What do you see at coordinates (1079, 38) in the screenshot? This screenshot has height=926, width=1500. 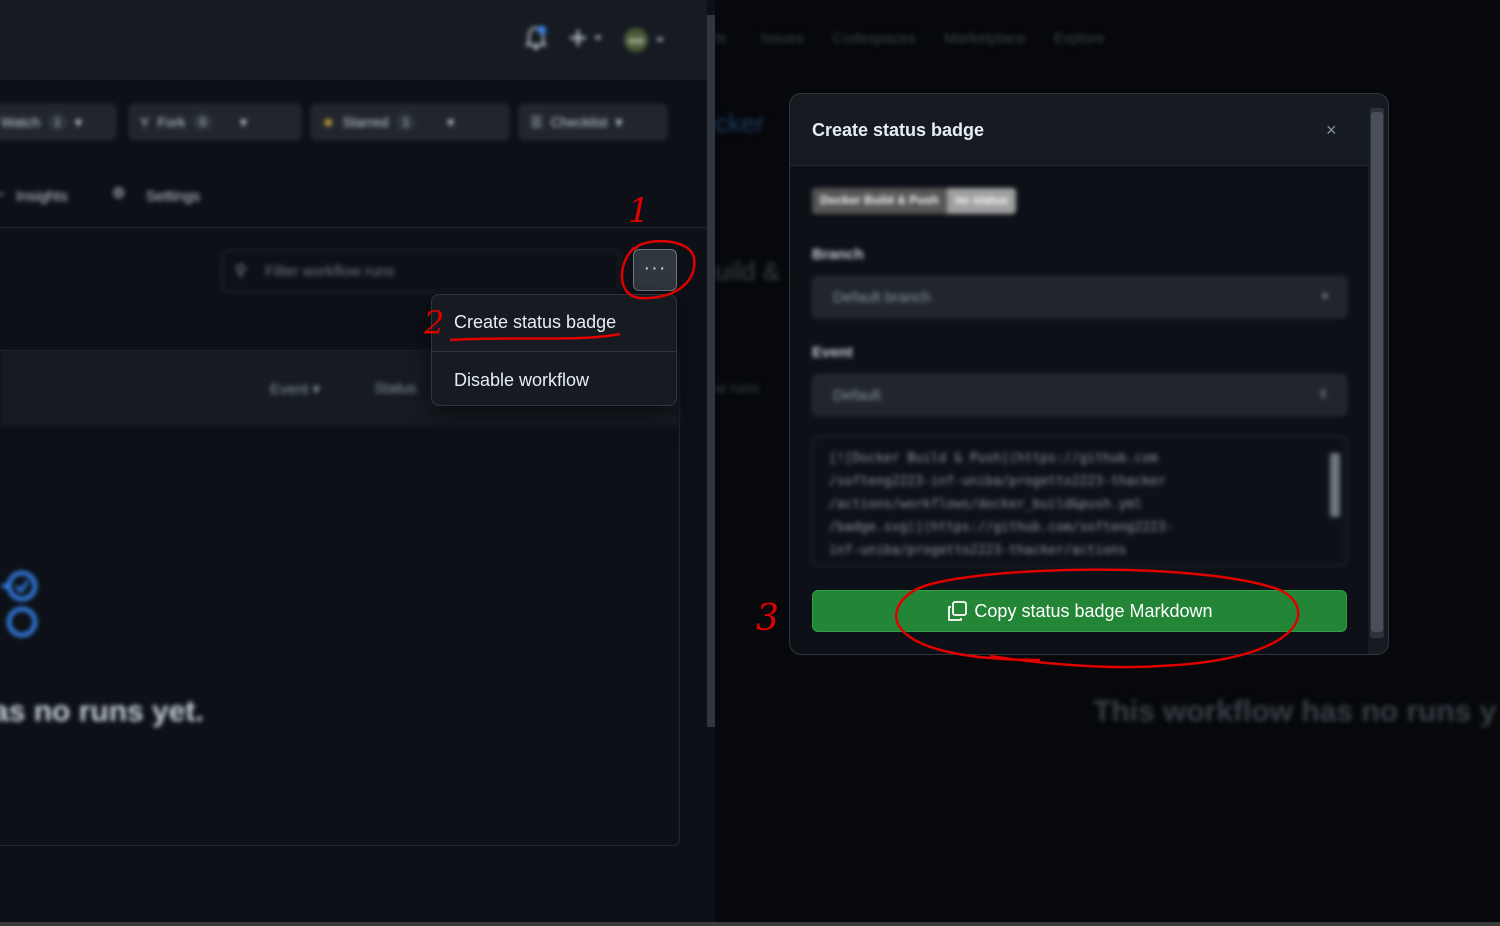 I see `nav-item: Explore` at bounding box center [1079, 38].